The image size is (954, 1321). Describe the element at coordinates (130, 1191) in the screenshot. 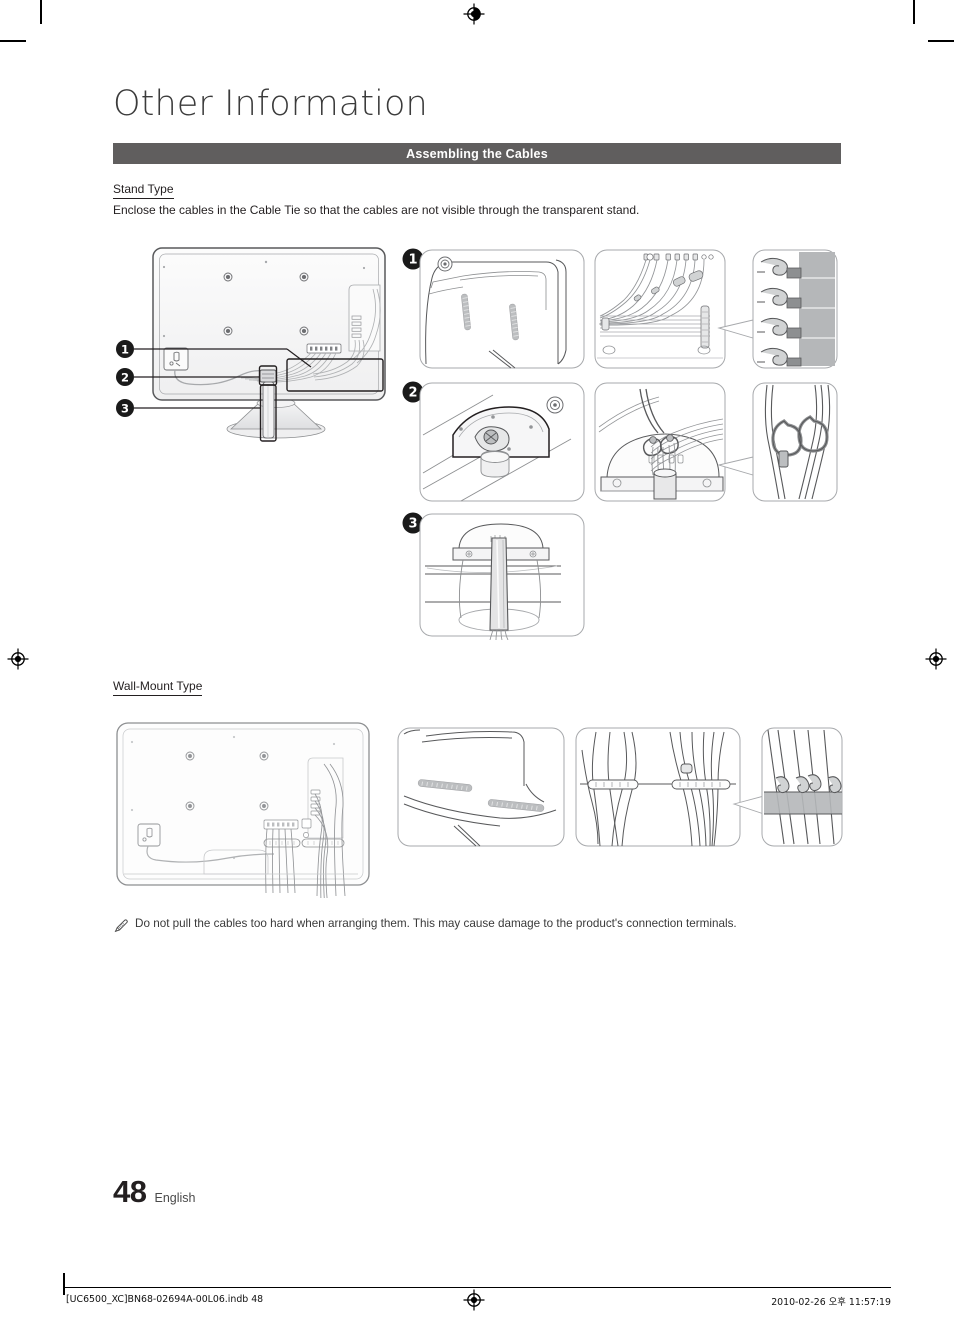

I see `page-number: 48` at that location.